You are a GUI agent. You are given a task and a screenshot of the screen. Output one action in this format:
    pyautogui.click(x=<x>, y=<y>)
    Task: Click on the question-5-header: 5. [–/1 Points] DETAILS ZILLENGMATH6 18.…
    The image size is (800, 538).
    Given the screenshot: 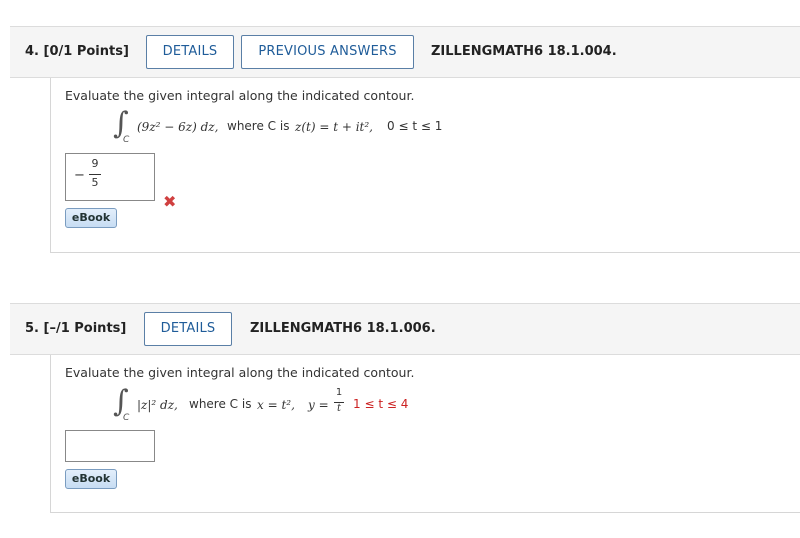 What is the action you would take?
    pyautogui.click(x=405, y=329)
    